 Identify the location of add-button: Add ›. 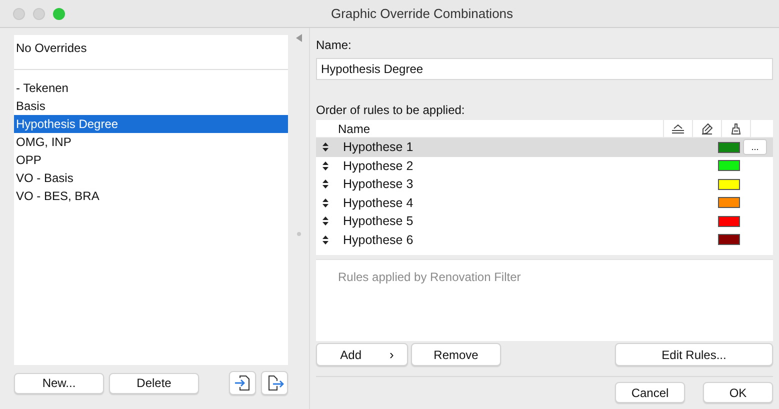
(362, 354).